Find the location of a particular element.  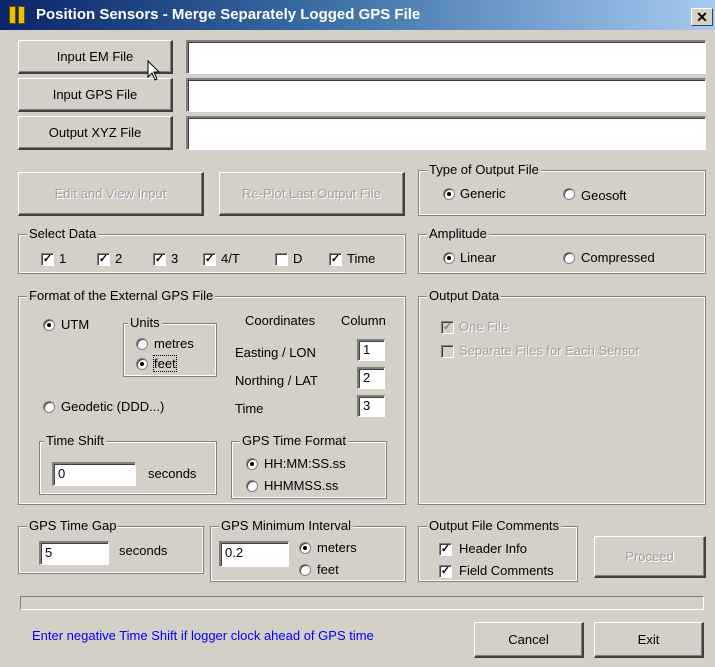

data-1-label: 1 is located at coordinates (63, 258).